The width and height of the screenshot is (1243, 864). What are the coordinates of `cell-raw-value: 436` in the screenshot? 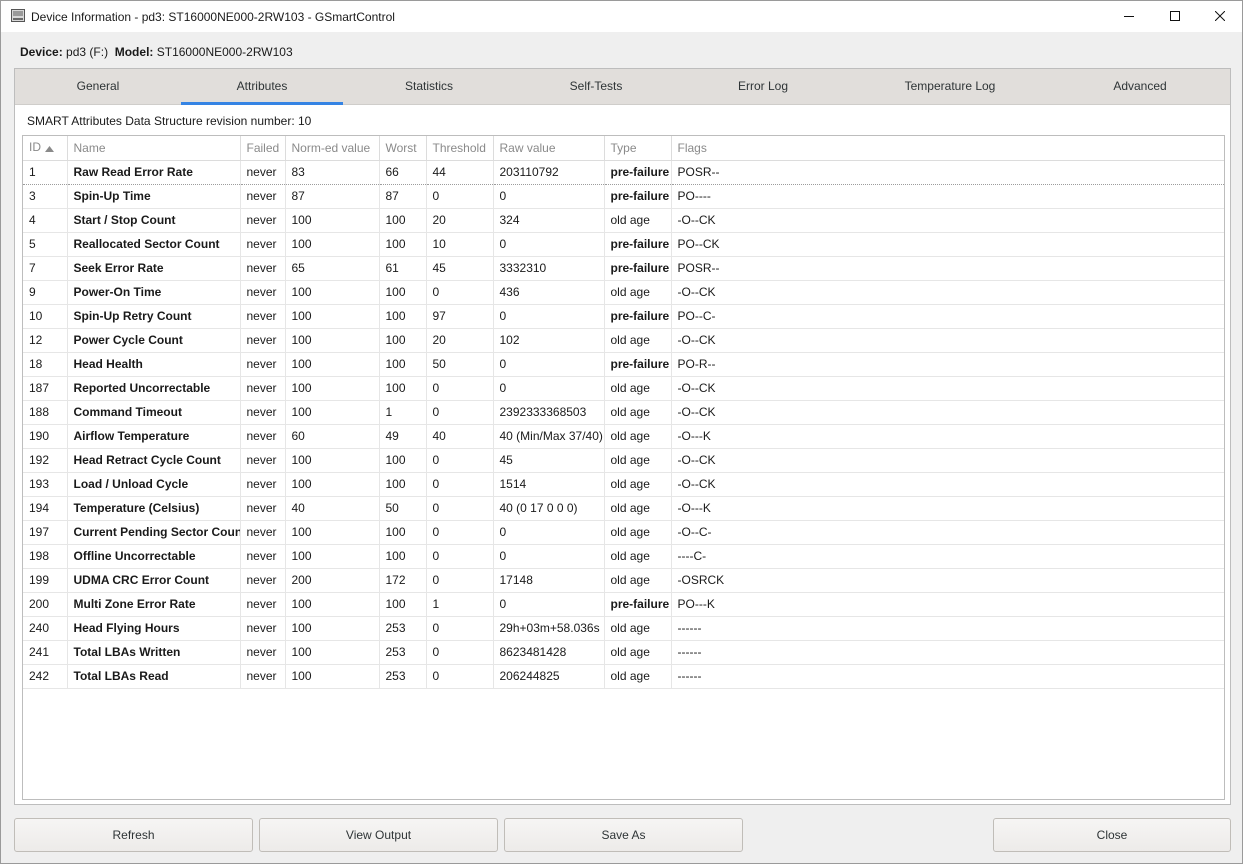 It's located at (549, 292).